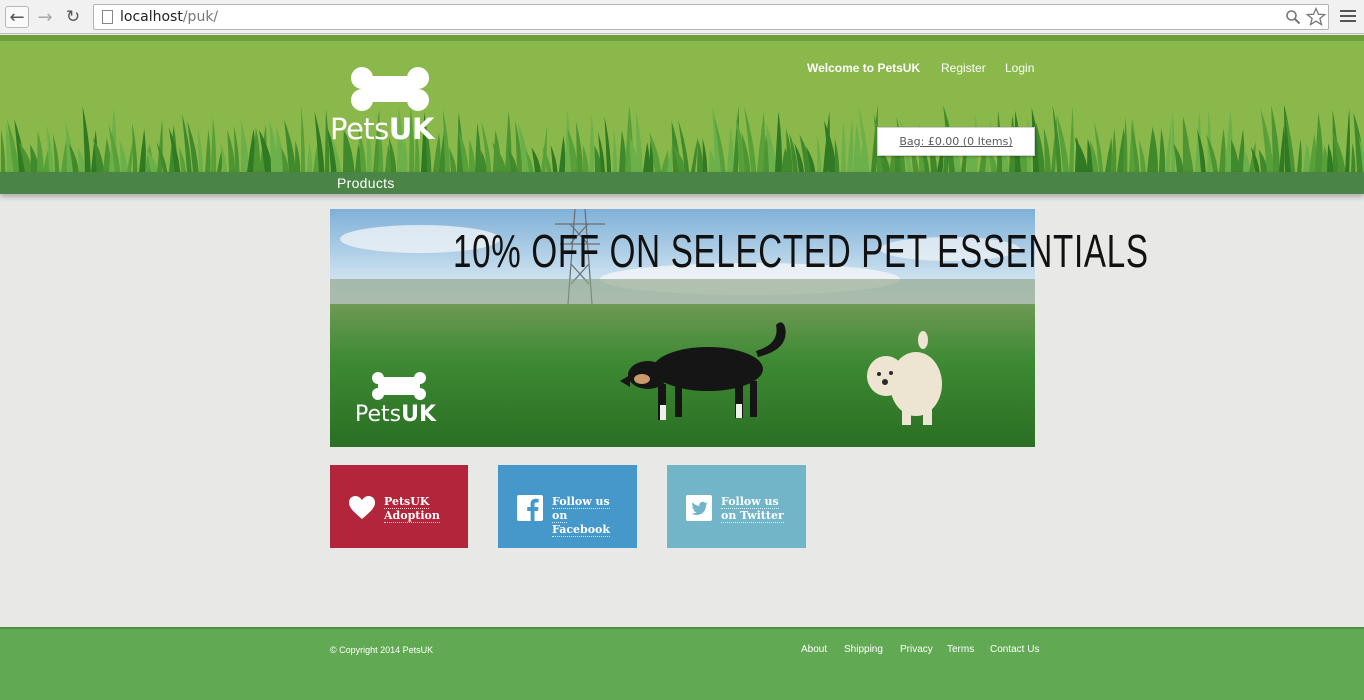 This screenshot has height=700, width=1364. What do you see at coordinates (960, 649) in the screenshot?
I see `footer-link-terms: Terms` at bounding box center [960, 649].